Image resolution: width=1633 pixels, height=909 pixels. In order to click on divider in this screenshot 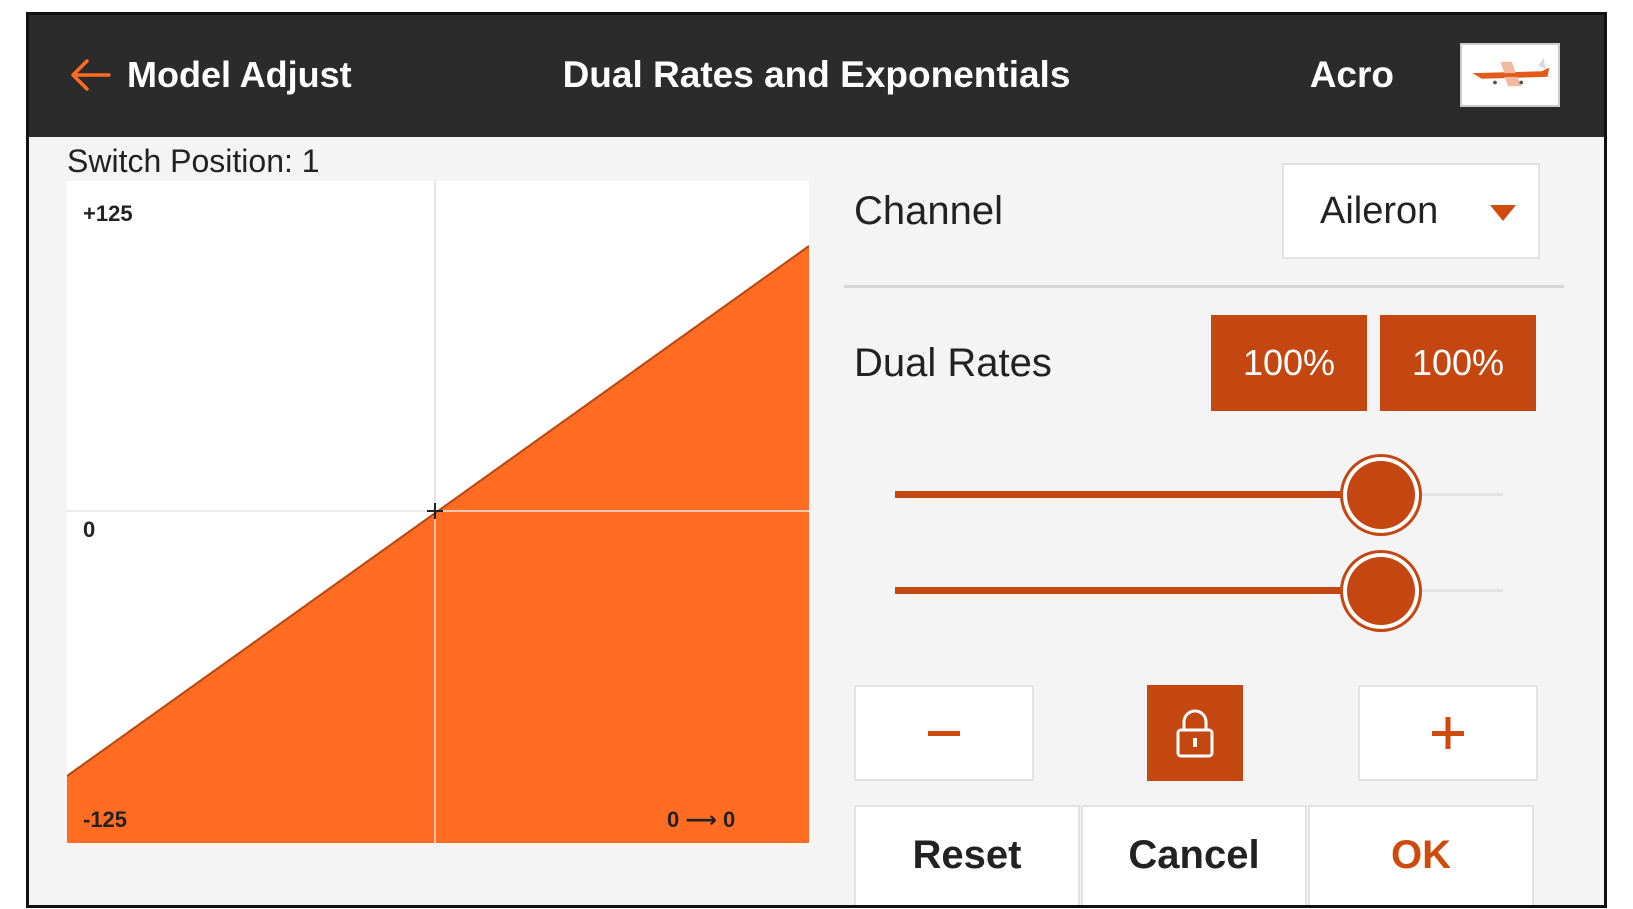, I will do `click(1204, 286)`.